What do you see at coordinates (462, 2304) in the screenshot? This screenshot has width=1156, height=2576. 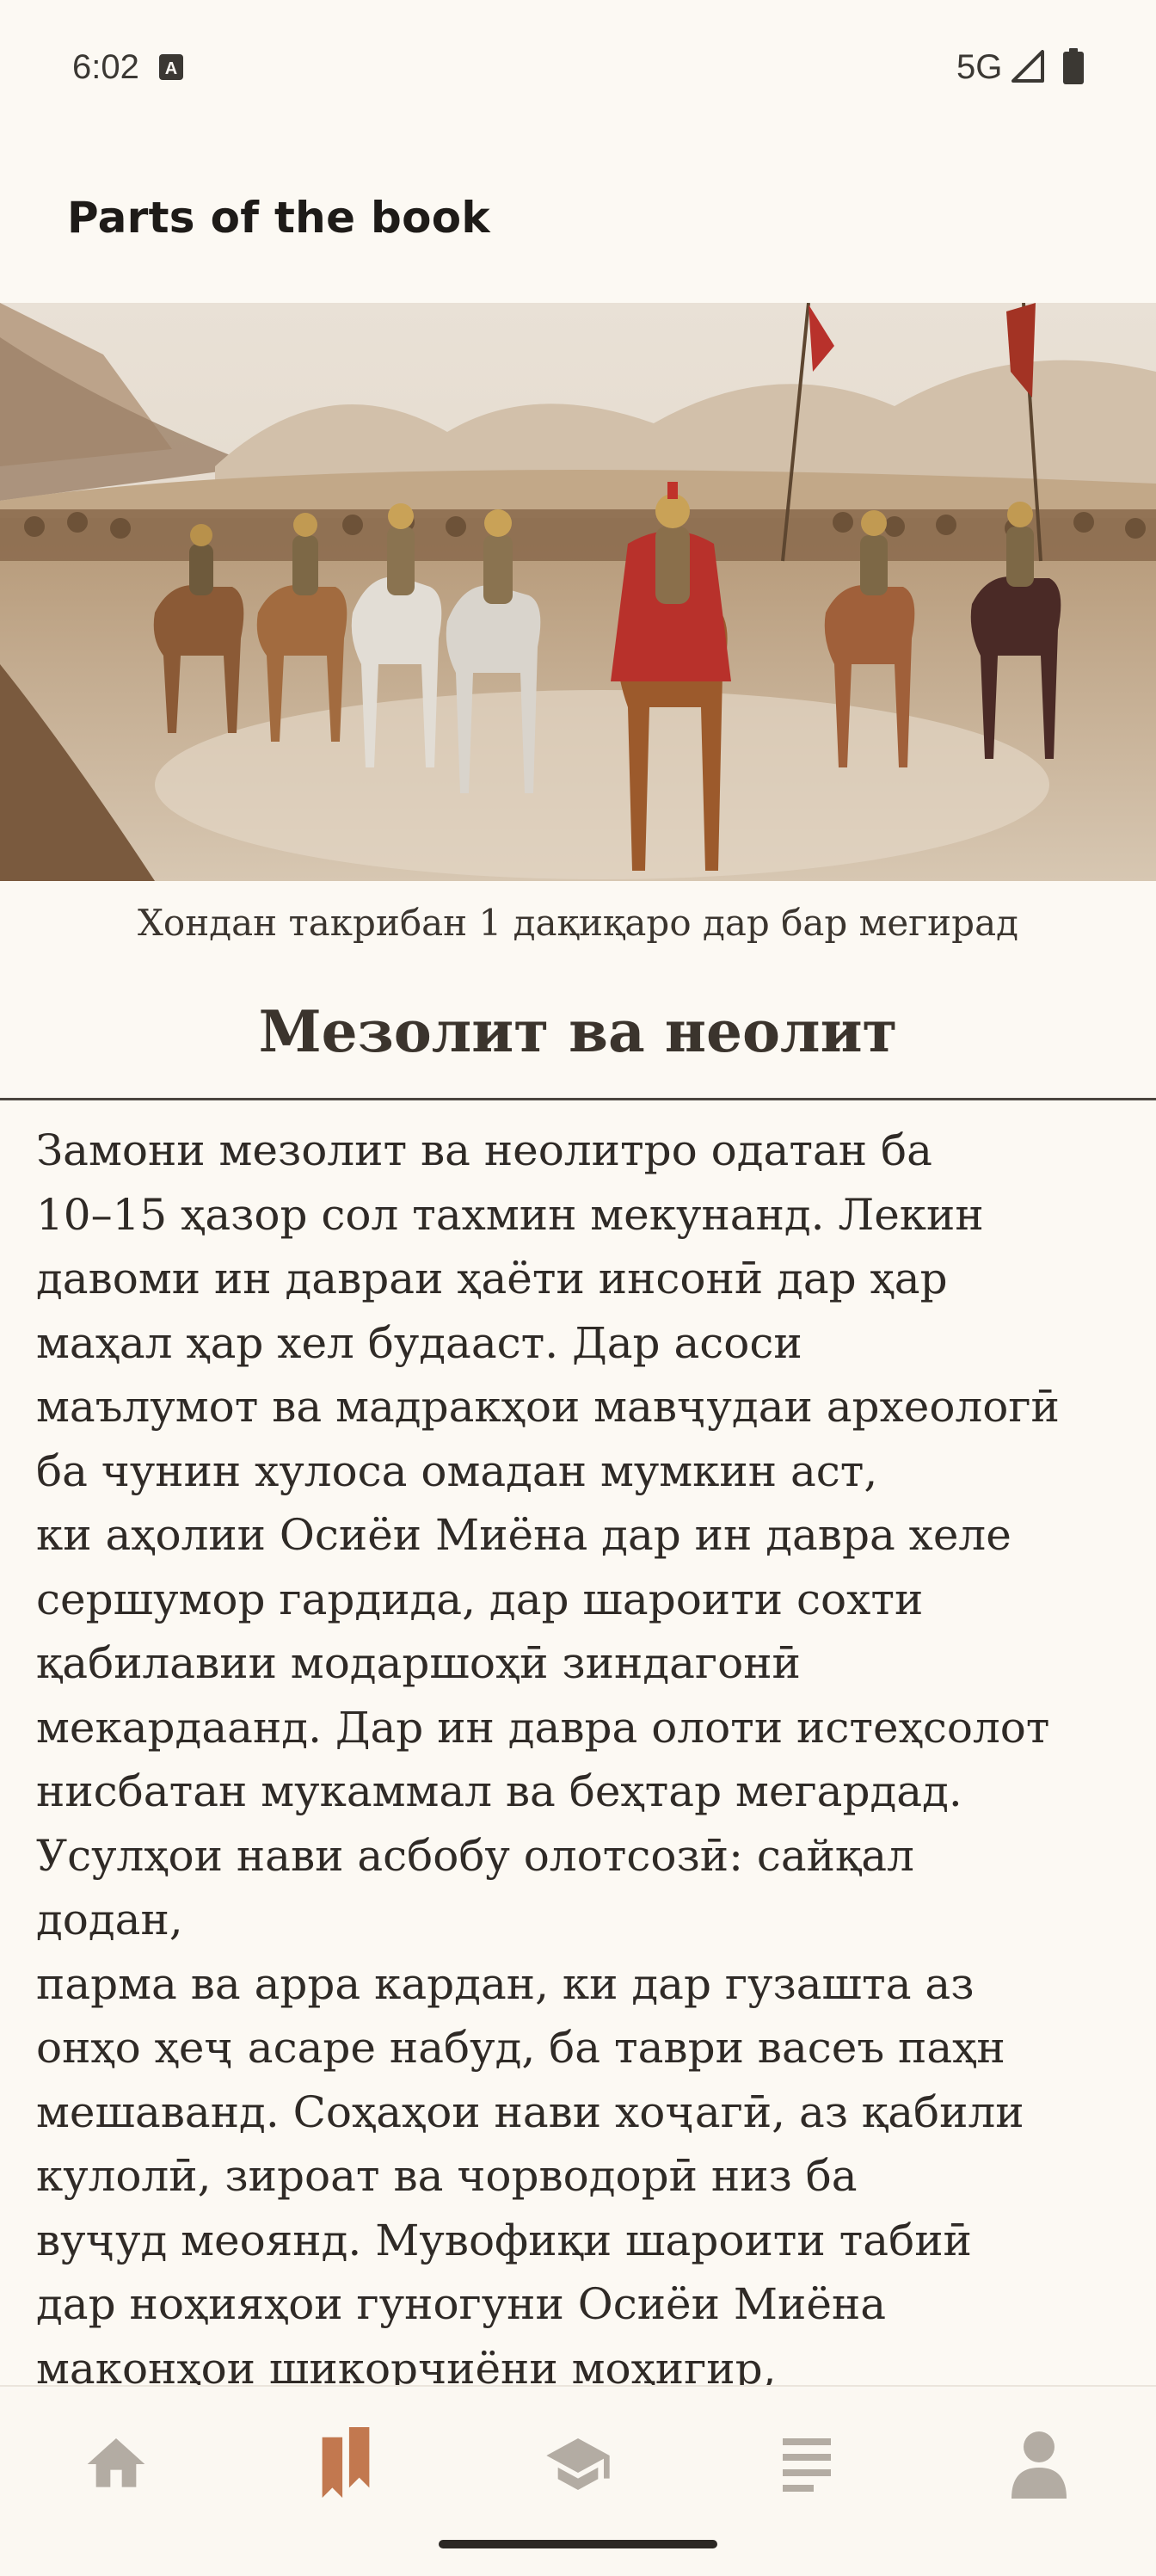 I see `text-line: дар ноҳияҳои гуногуни Осиёи Миёна` at bounding box center [462, 2304].